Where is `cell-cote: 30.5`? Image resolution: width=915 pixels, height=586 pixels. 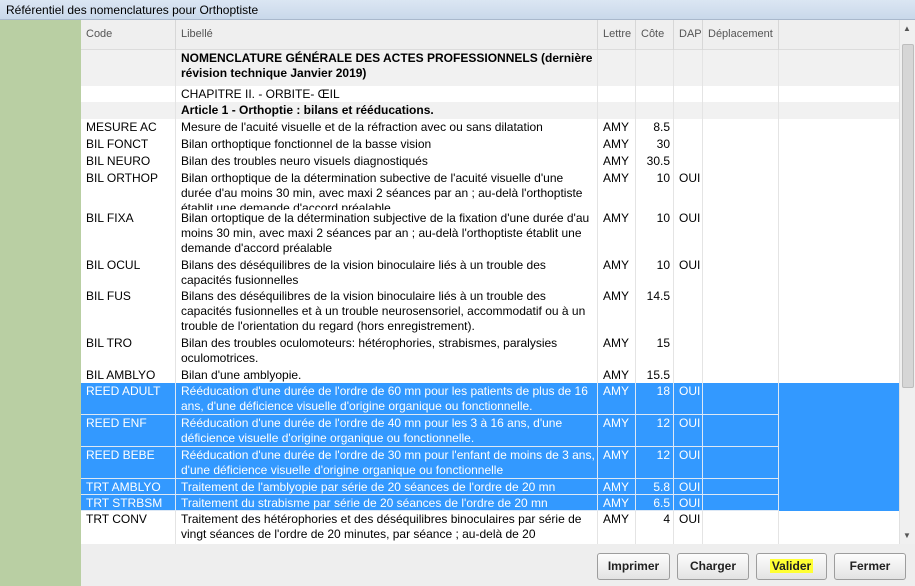 cell-cote: 30.5 is located at coordinates (655, 161).